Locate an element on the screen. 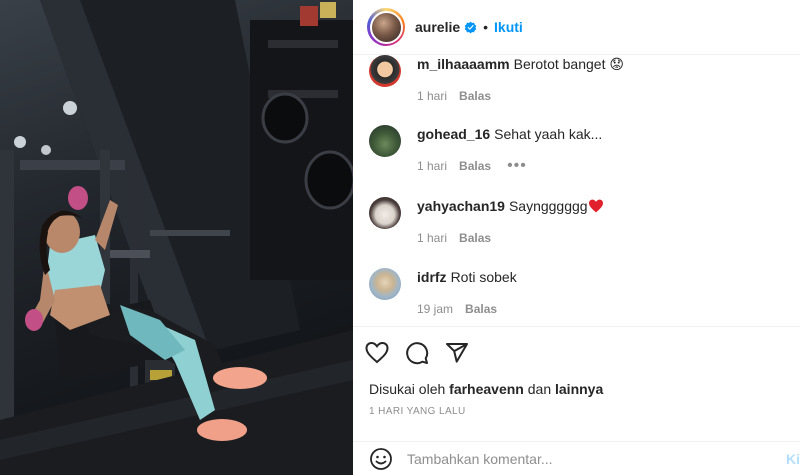 This screenshot has height=475, width=800. share-icon is located at coordinates (457, 353).